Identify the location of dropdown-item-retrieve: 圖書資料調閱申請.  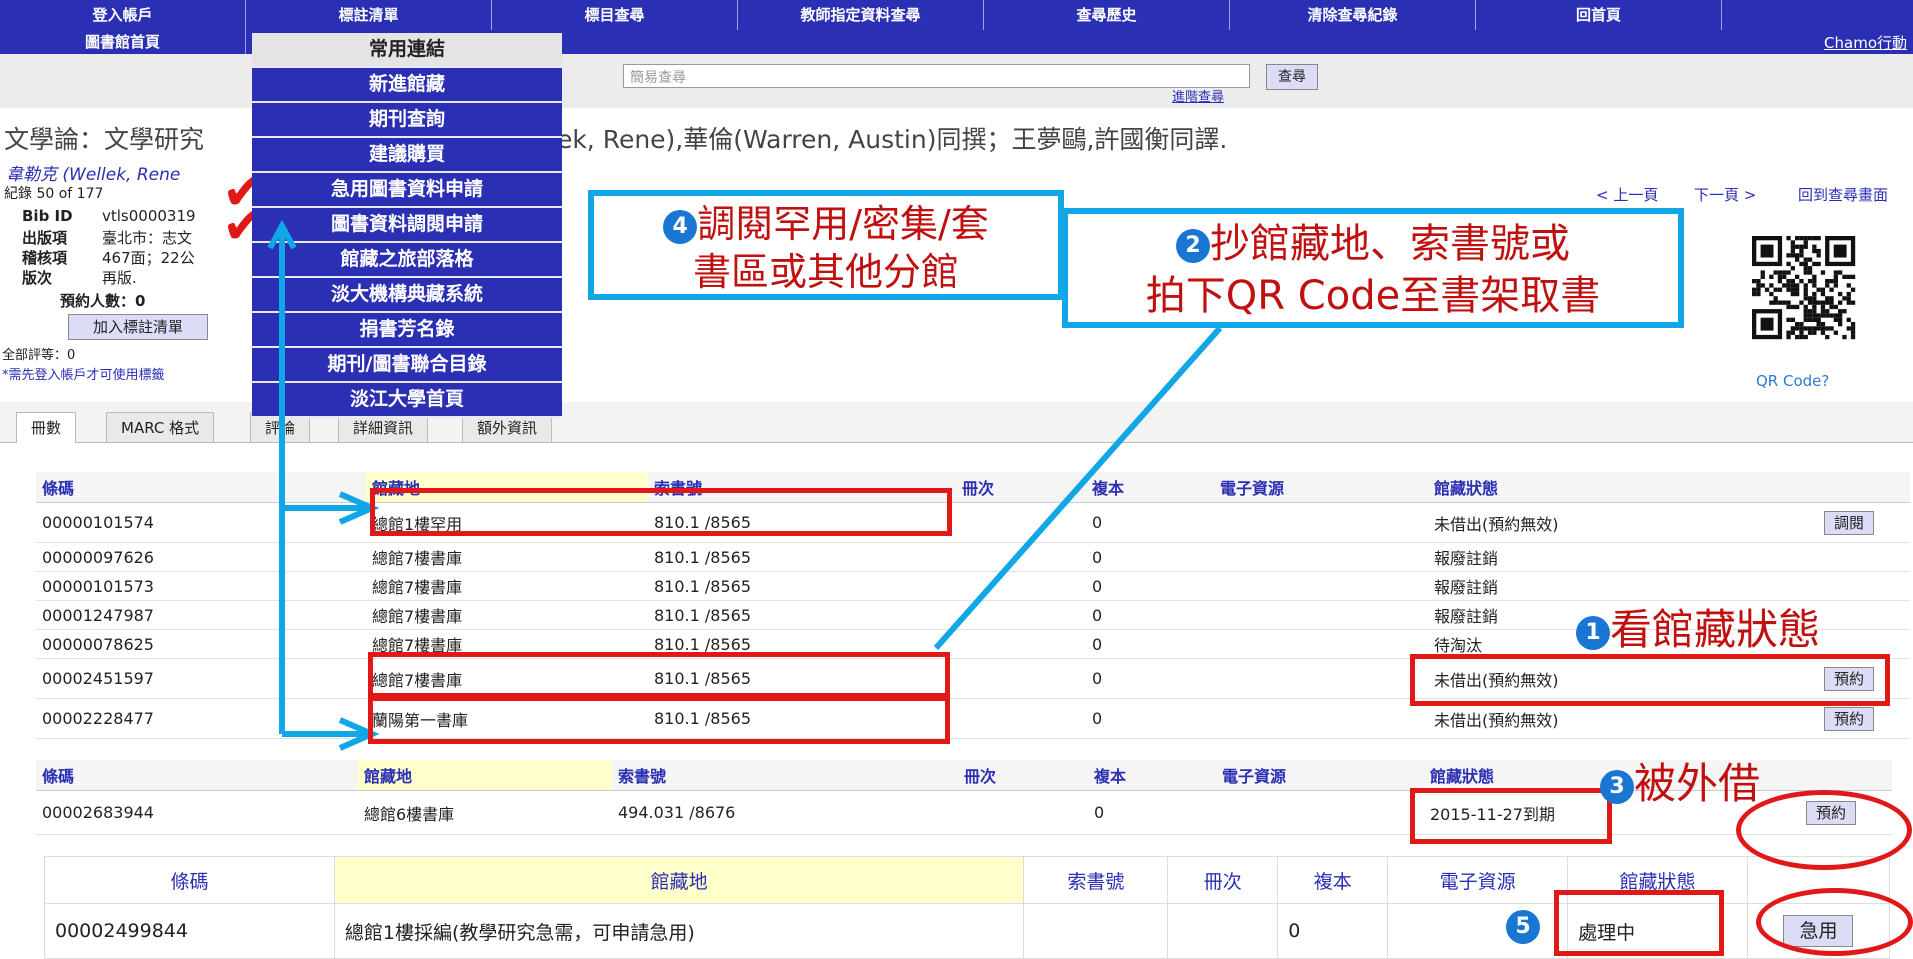
(407, 225).